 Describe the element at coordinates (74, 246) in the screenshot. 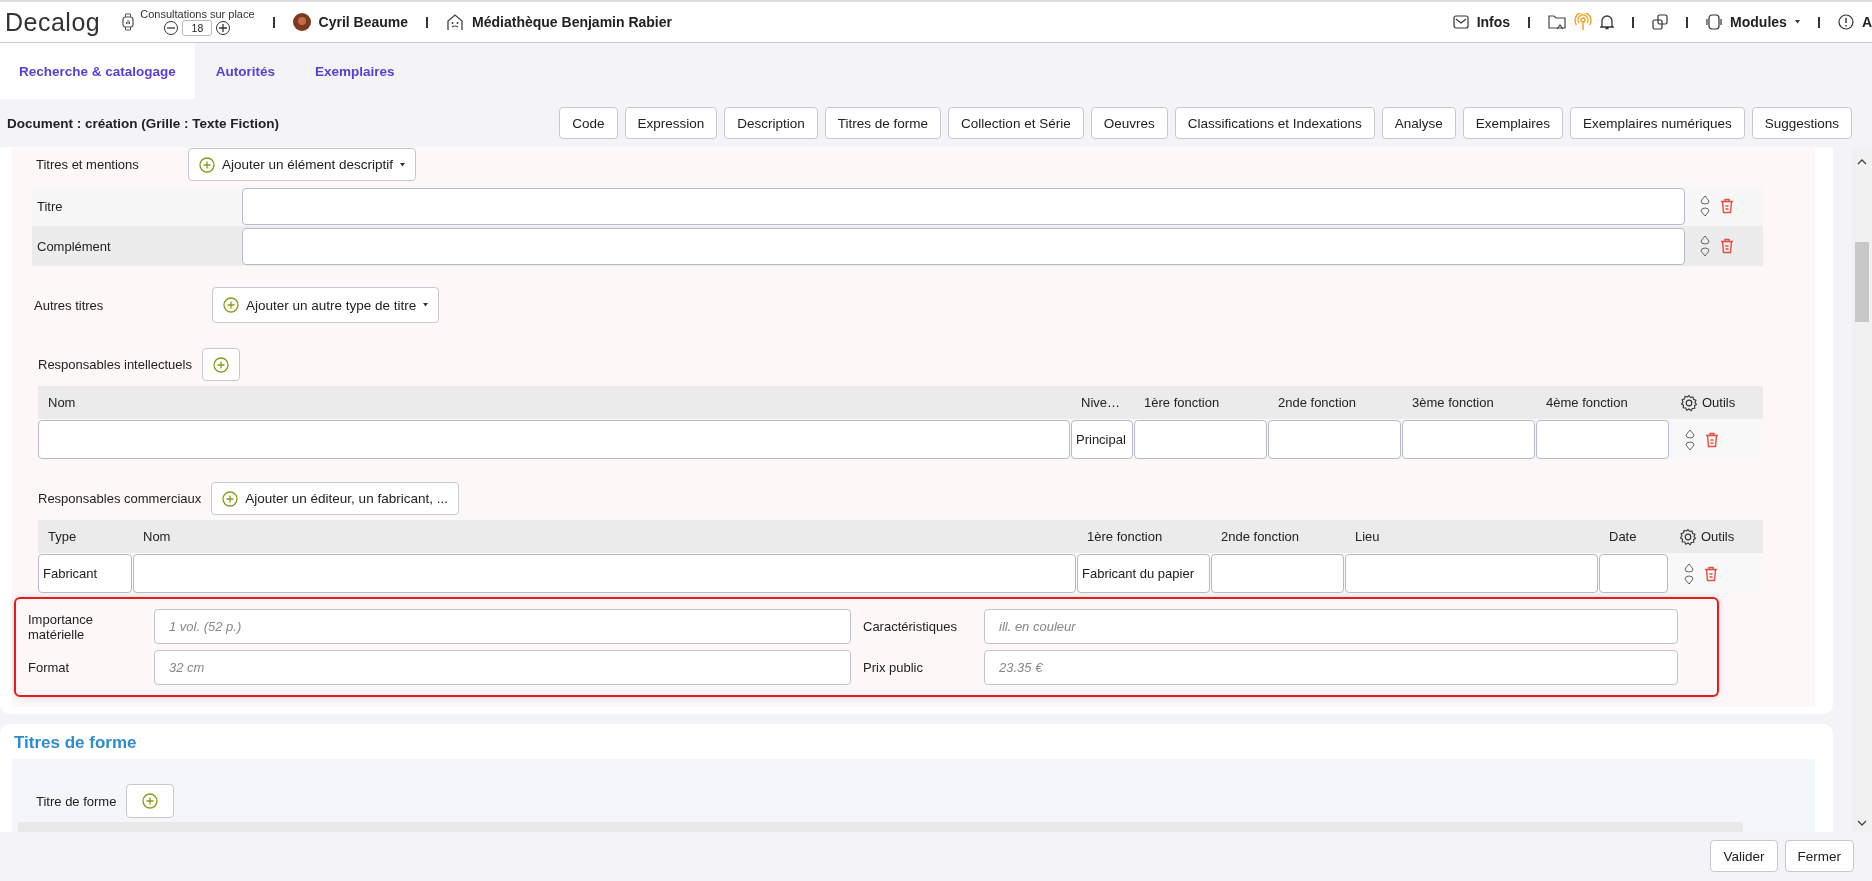

I see `field-label: Complément` at that location.